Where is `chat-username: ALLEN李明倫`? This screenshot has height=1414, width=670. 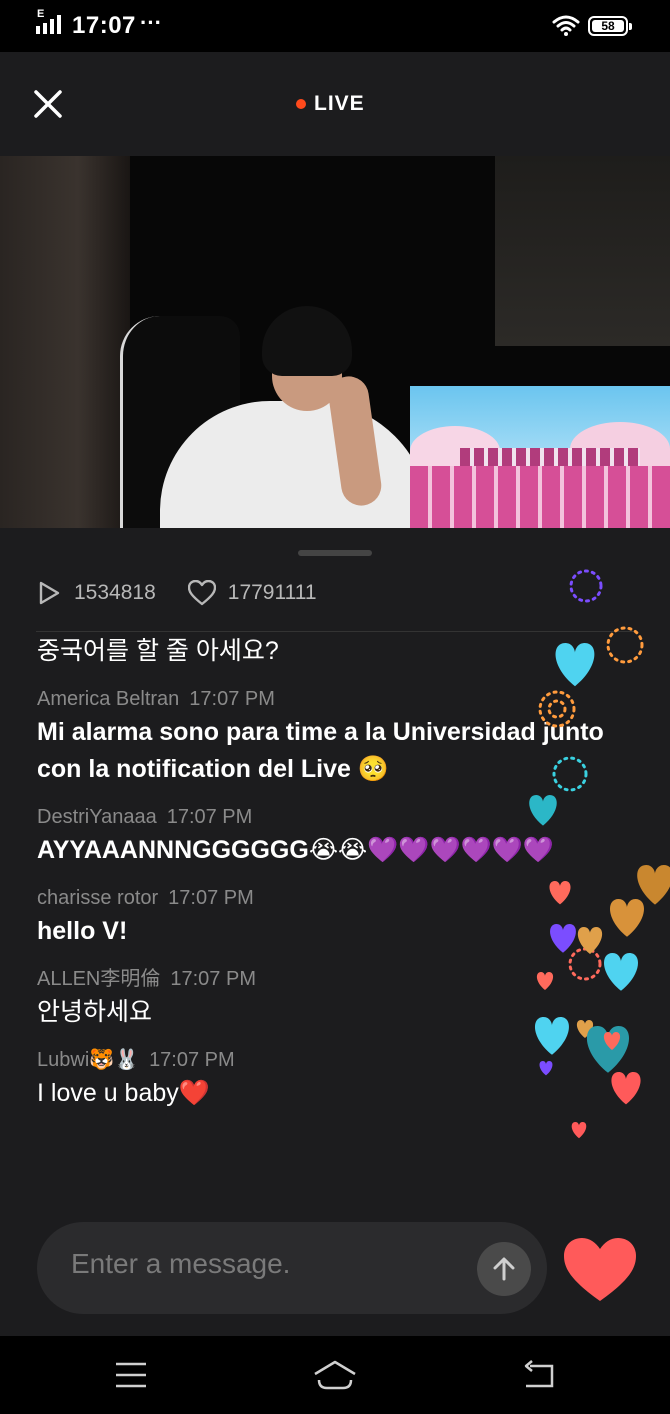
chat-username: ALLEN李明倫 is located at coordinates (99, 979).